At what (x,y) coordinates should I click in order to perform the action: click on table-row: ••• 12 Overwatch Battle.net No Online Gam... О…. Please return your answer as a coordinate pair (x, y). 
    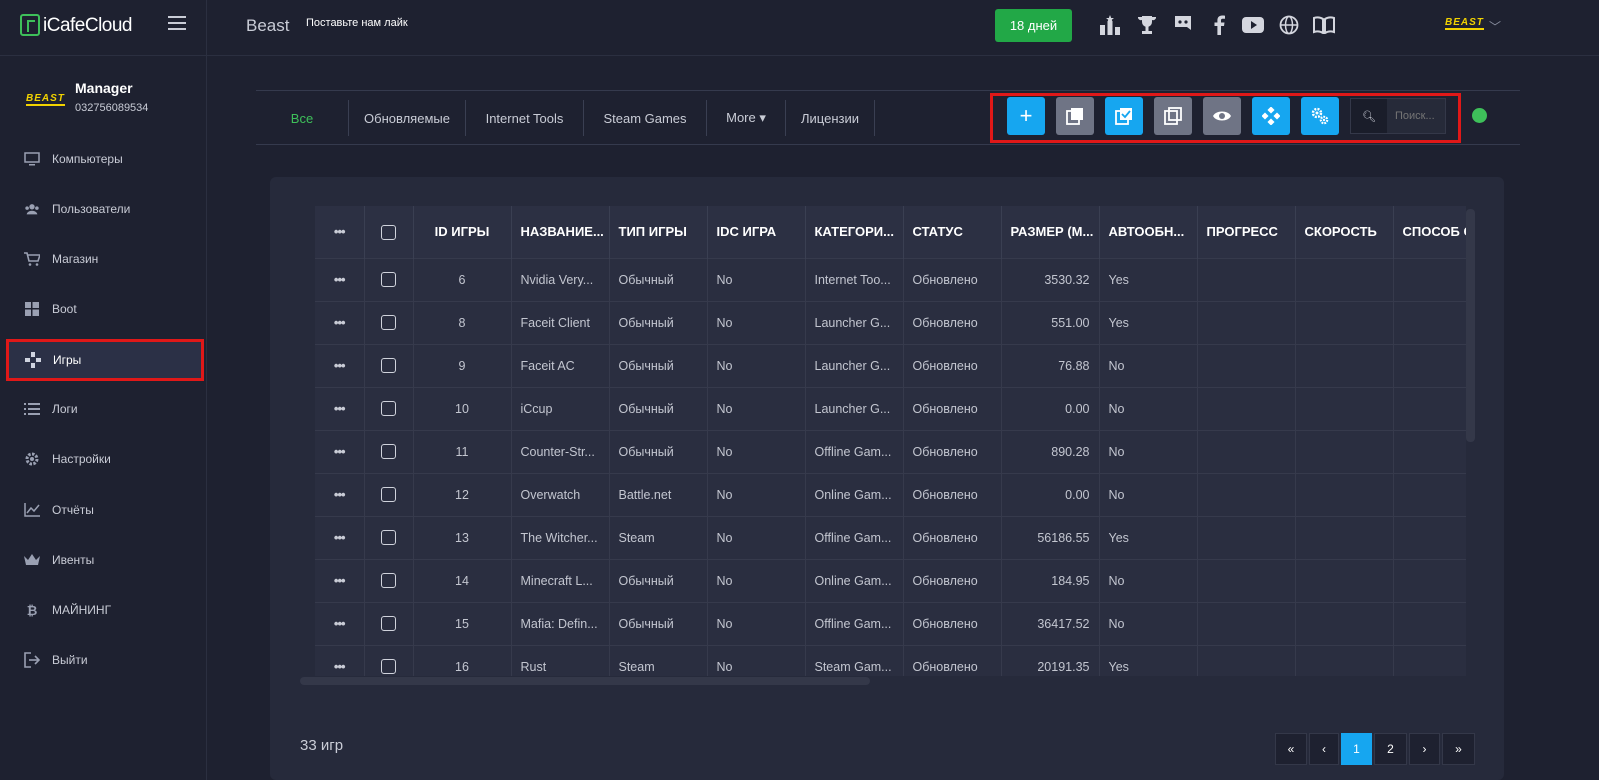
    Looking at the image, I should click on (890, 494).